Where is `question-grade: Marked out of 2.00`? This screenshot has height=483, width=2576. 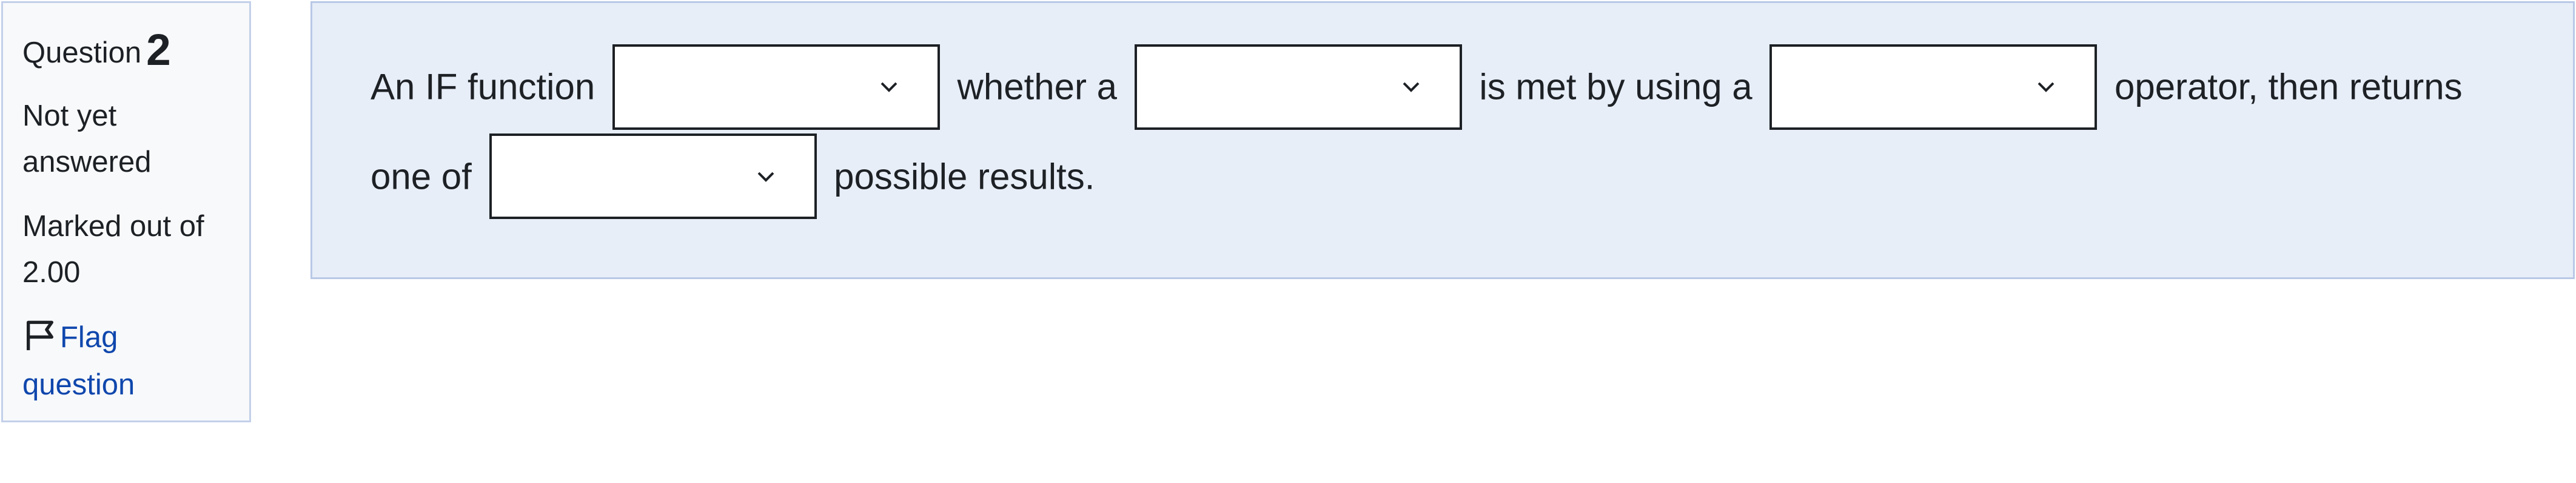 question-grade: Marked out of 2.00 is located at coordinates (113, 249).